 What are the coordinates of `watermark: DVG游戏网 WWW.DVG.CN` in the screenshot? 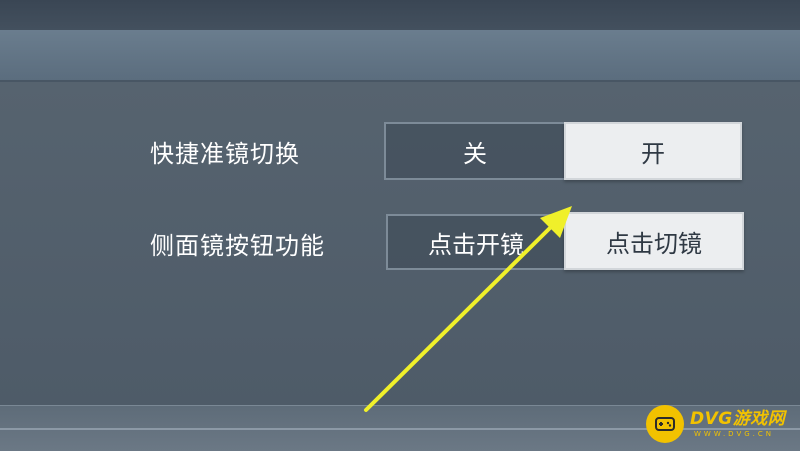 It's located at (715, 424).